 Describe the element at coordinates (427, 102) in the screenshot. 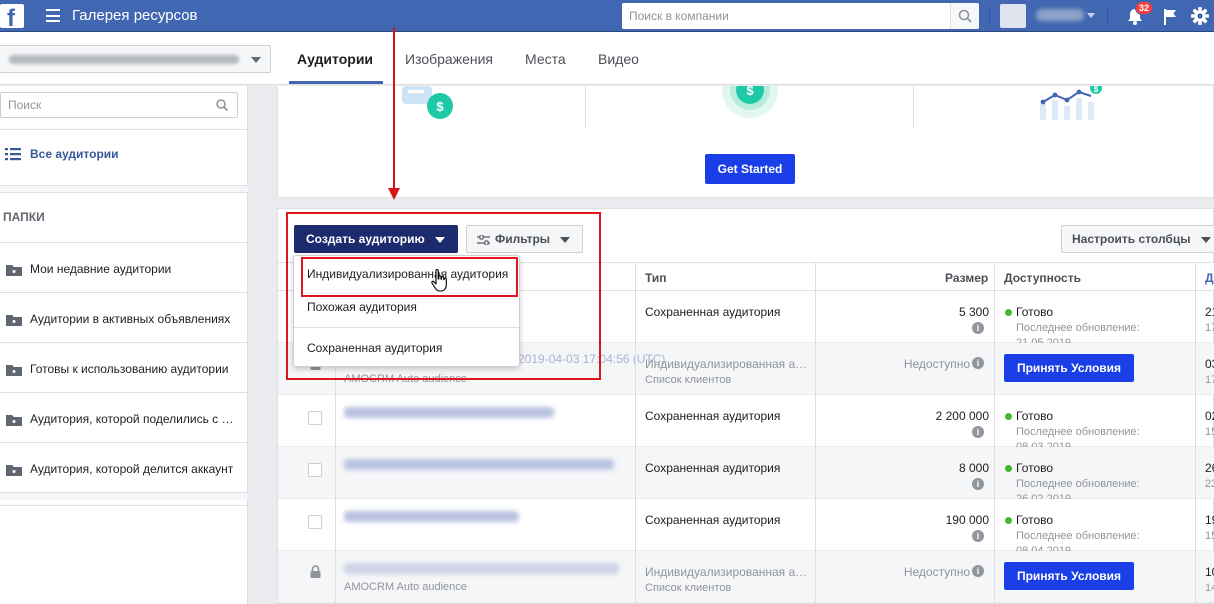

I see `document-money-illustration-icon: $` at that location.